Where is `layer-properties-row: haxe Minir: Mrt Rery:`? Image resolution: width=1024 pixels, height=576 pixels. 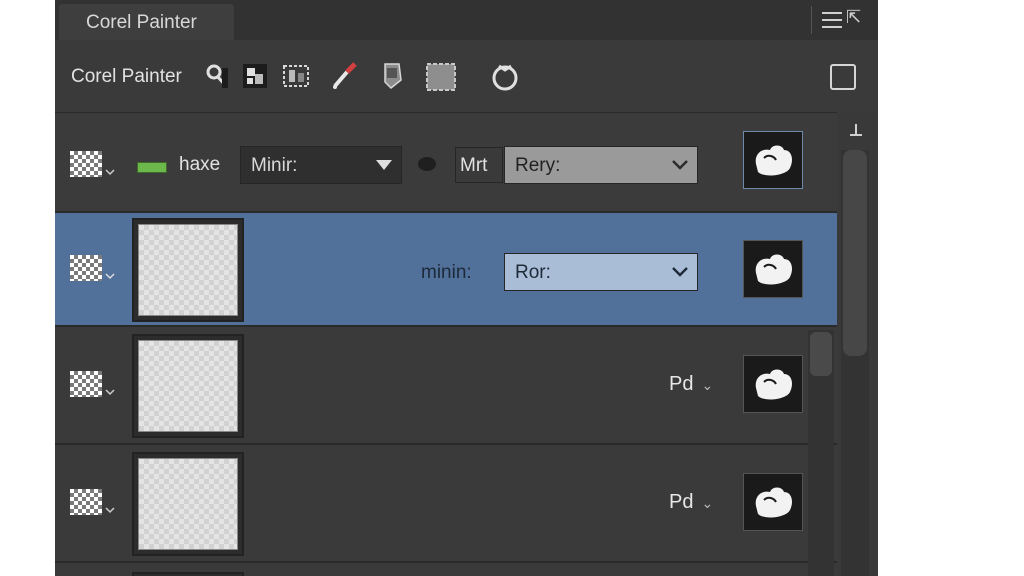 layer-properties-row: haxe Minir: Mrt Rery: is located at coordinates (446, 163).